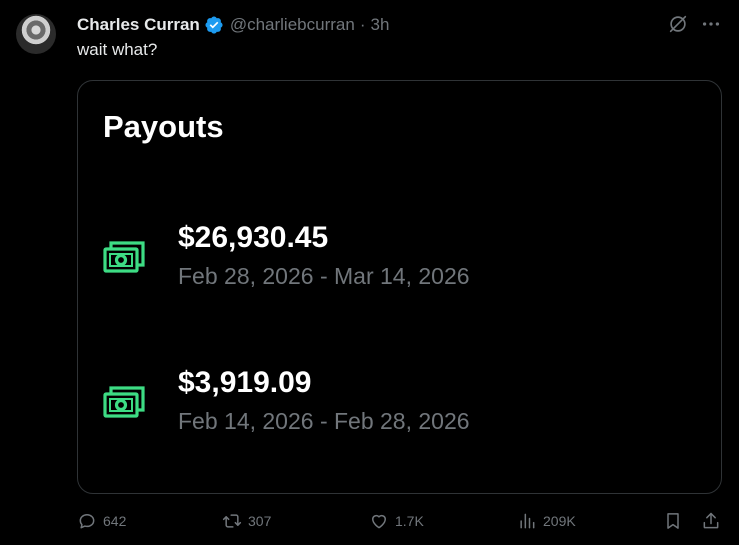  What do you see at coordinates (246, 521) in the screenshot?
I see `repost-button: 307` at bounding box center [246, 521].